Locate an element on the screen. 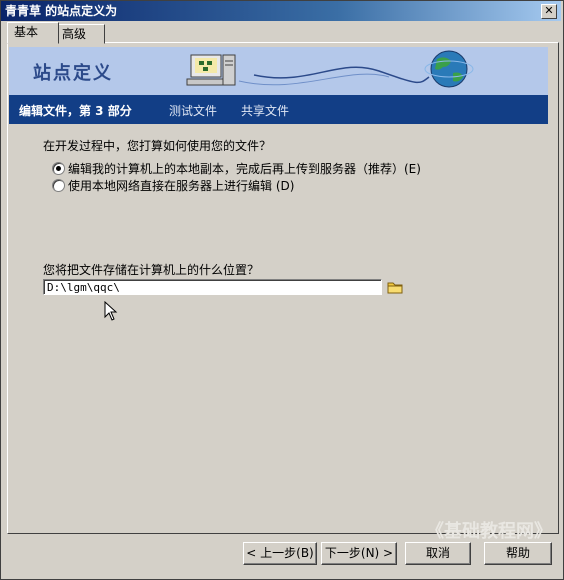 Image resolution: width=564 pixels, height=580 pixels. title-bar: 青青草 的站点定义为 ✕ is located at coordinates (281, 11).